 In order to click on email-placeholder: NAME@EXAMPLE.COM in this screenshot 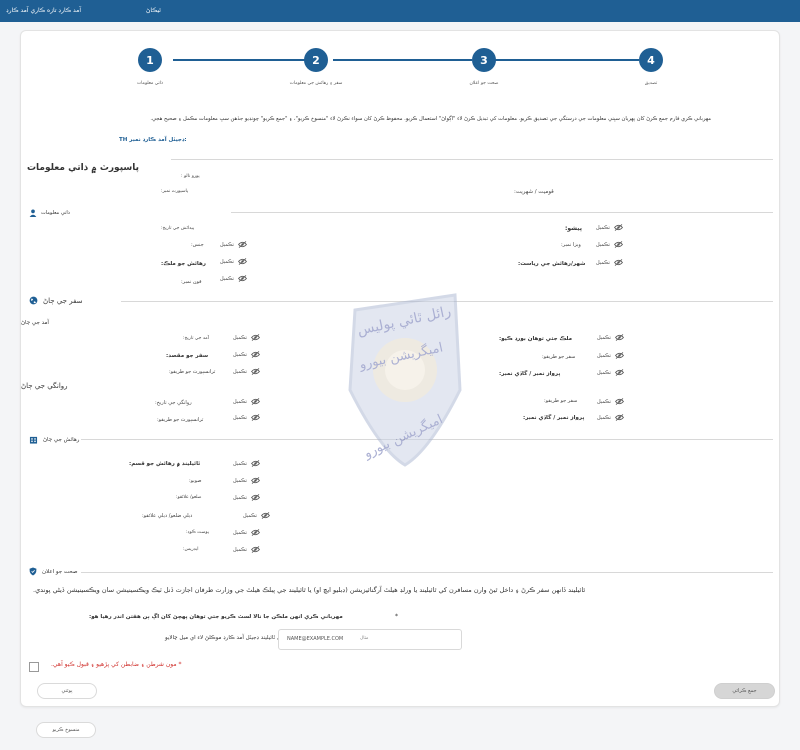, I will do `click(315, 639)`.